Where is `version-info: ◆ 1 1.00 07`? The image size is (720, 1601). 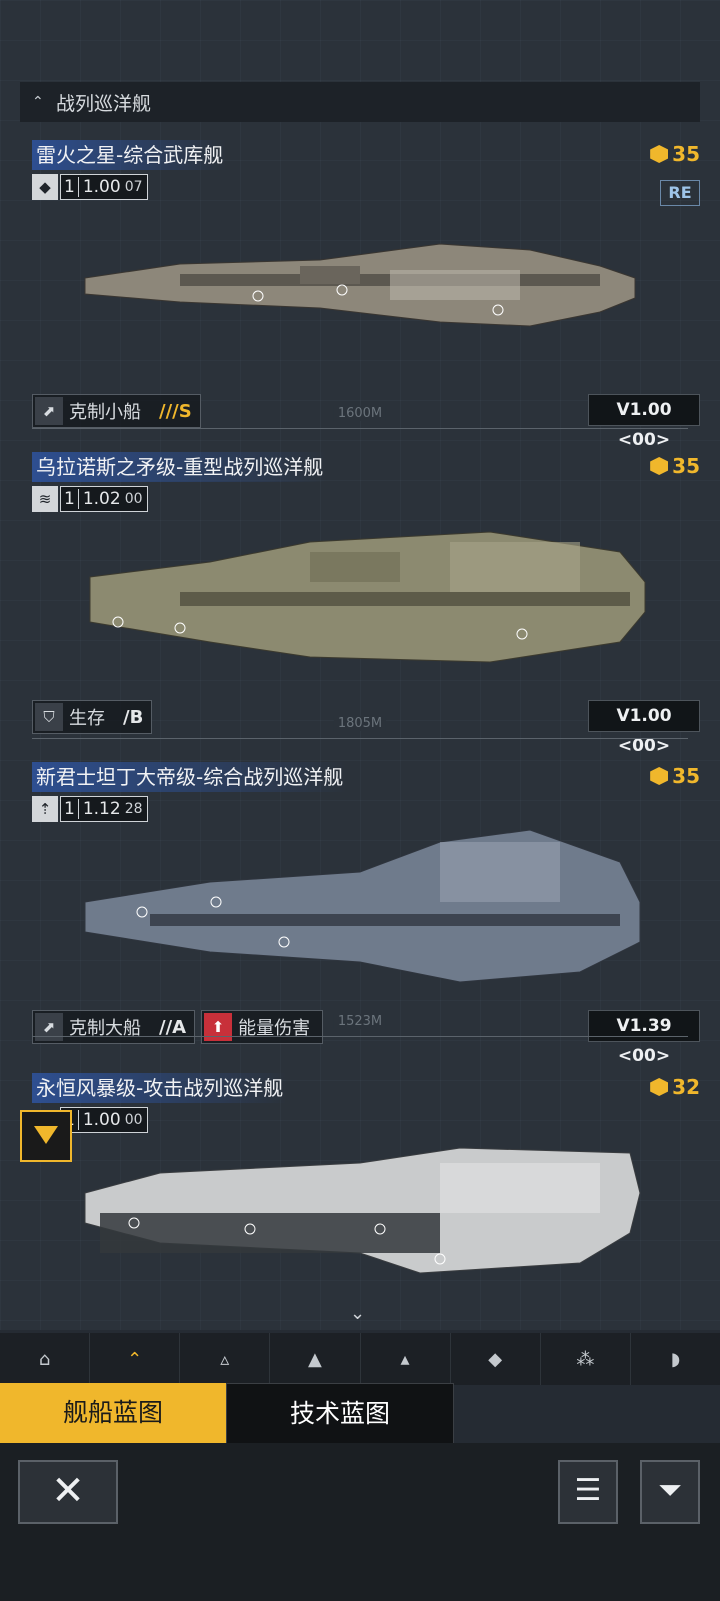
version-info: ◆ 1 1.00 07 is located at coordinates (90, 187).